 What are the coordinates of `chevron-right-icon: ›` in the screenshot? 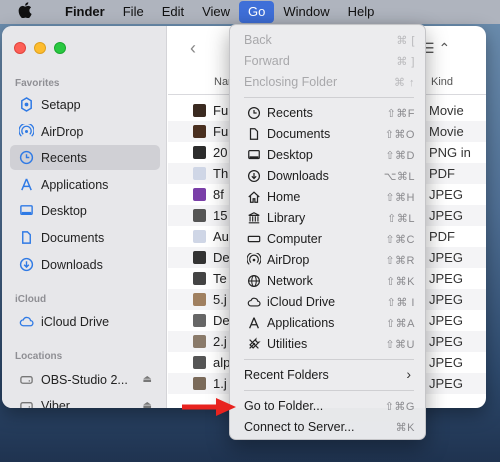 It's located at (408, 374).